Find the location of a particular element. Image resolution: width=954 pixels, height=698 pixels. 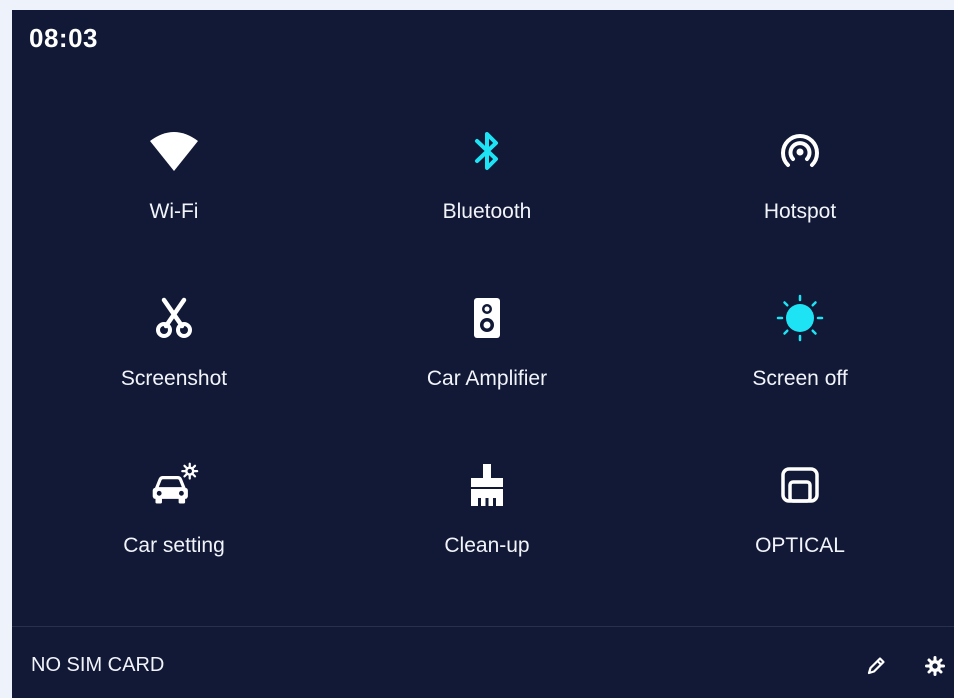

brightness-icon is located at coordinates (800, 318).